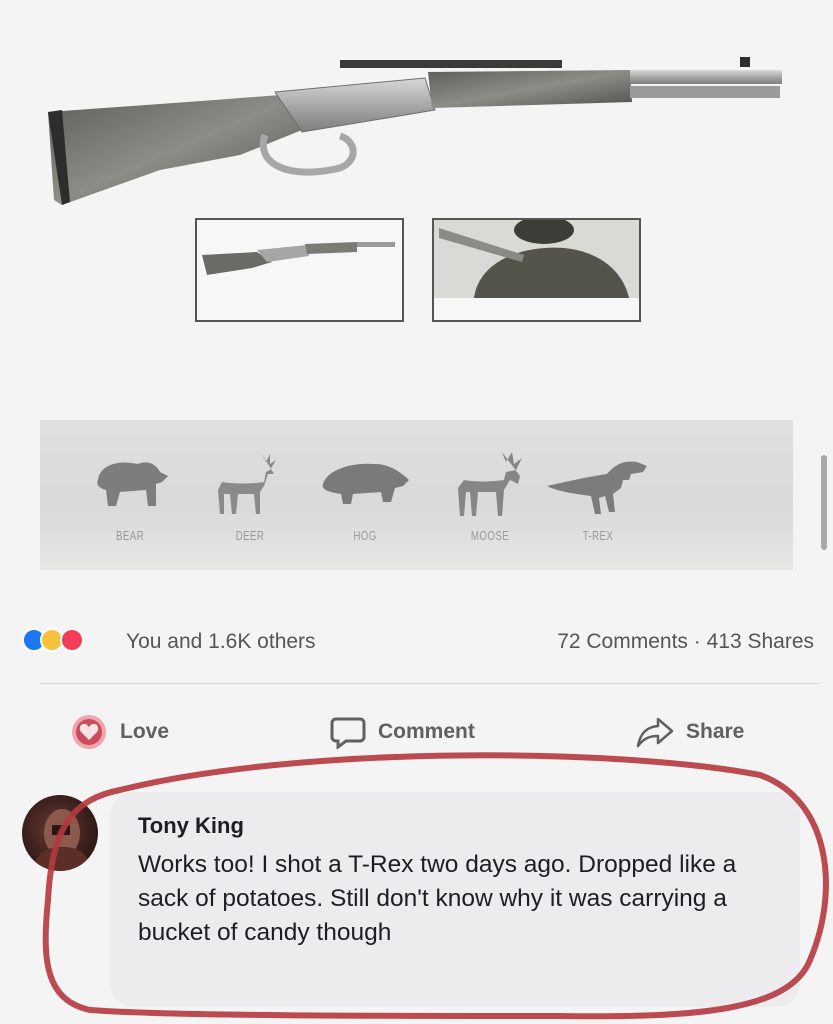 The height and width of the screenshot is (1024, 833). What do you see at coordinates (145, 731) in the screenshot?
I see `love-button-label: Love` at bounding box center [145, 731].